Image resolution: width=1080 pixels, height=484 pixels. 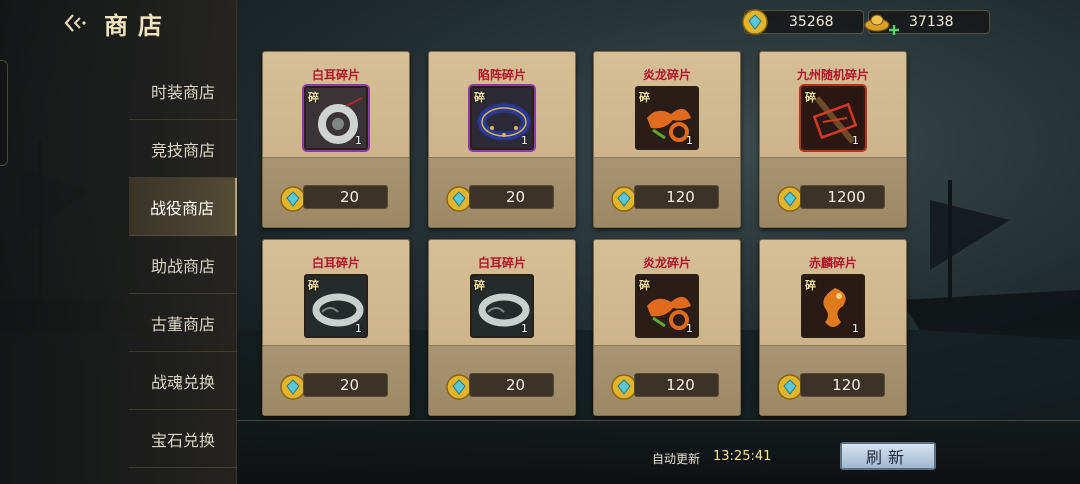 I want to click on gold-ingot-icon, so click(x=877, y=23).